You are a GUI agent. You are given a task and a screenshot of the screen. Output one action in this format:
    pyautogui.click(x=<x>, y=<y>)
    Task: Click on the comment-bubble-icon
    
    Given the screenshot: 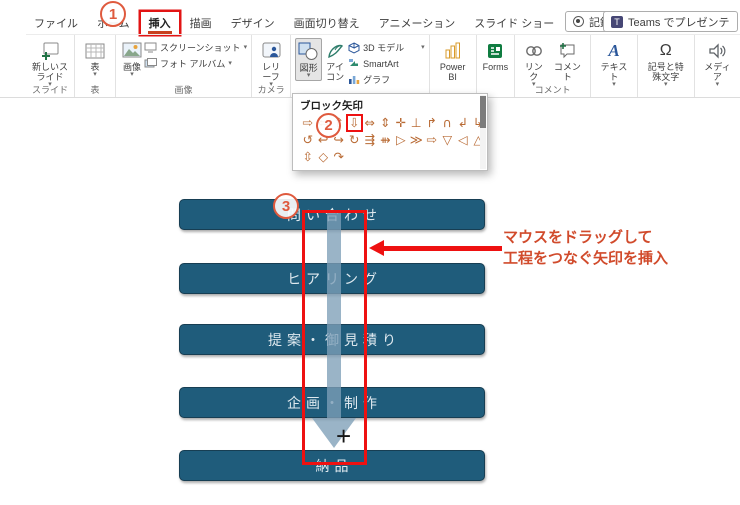 What is the action you would take?
    pyautogui.click(x=567, y=50)
    